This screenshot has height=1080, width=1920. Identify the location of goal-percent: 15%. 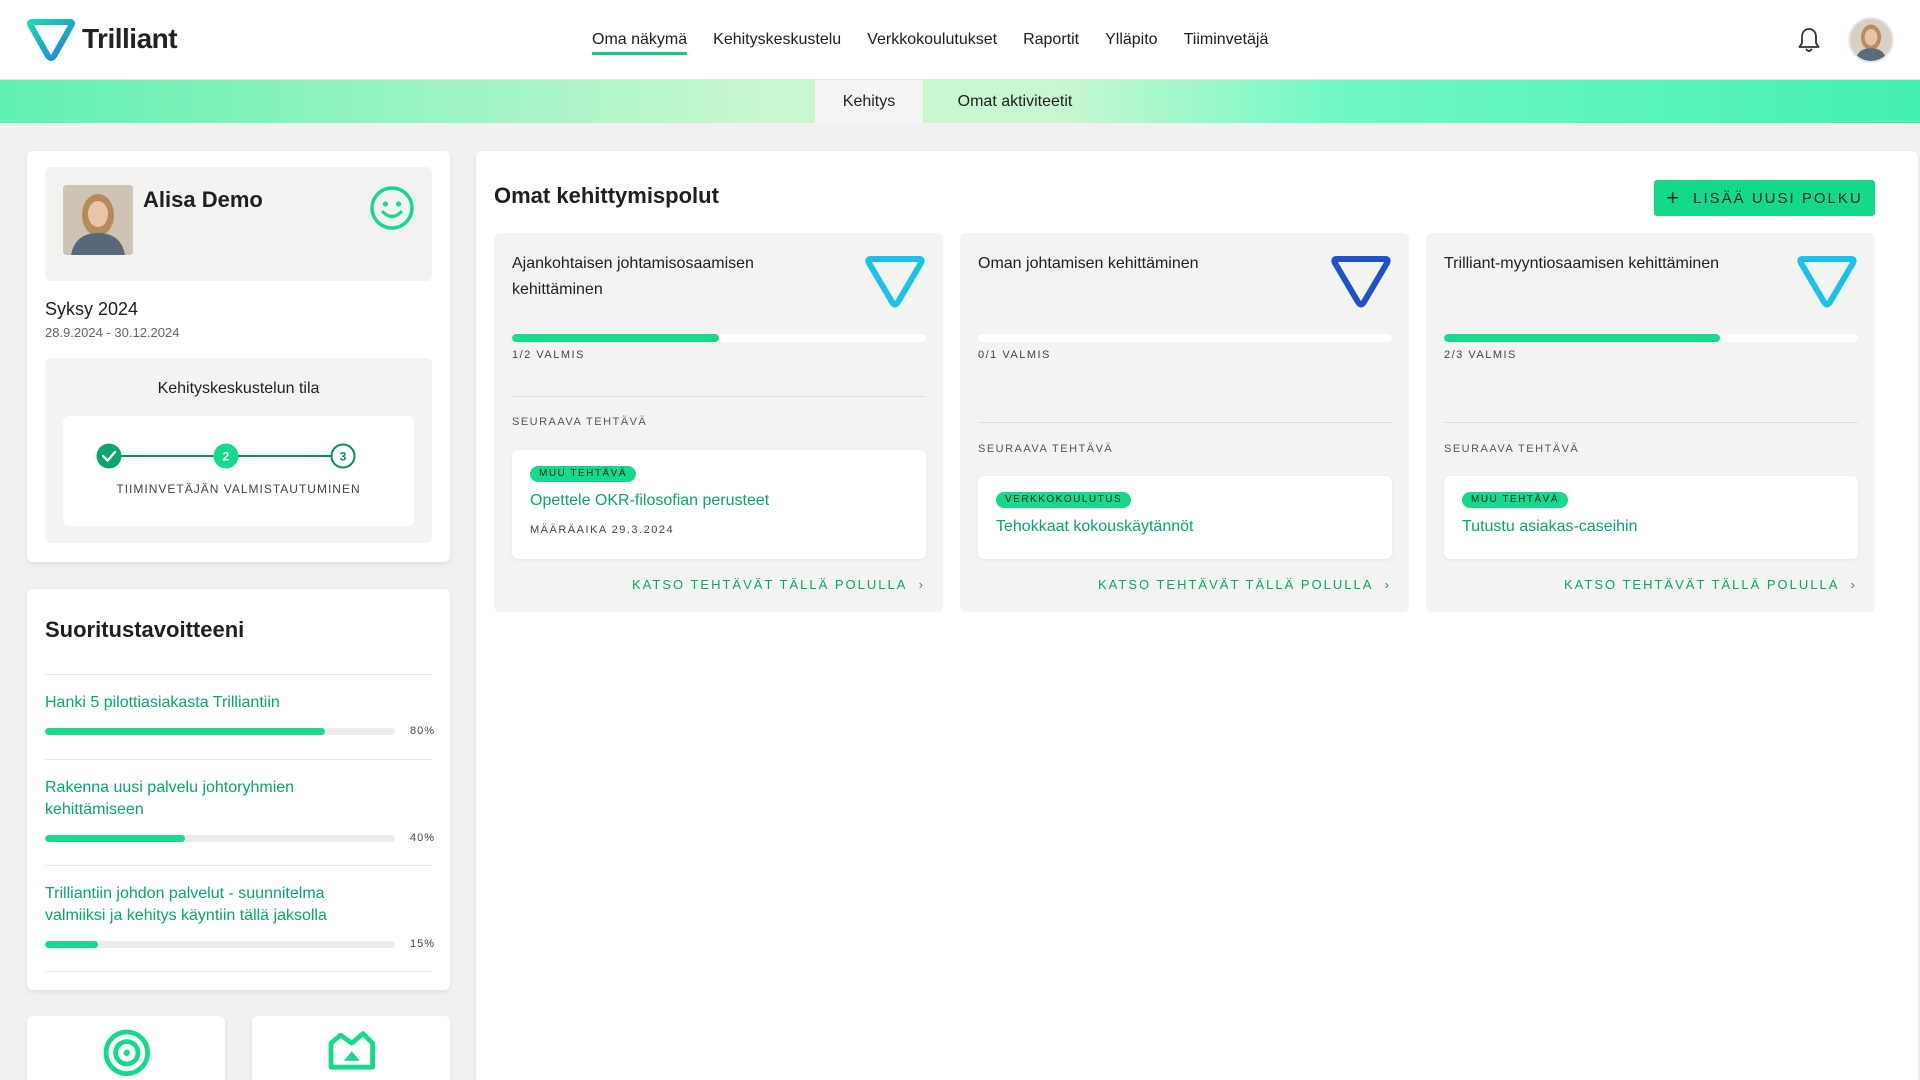
(422, 944).